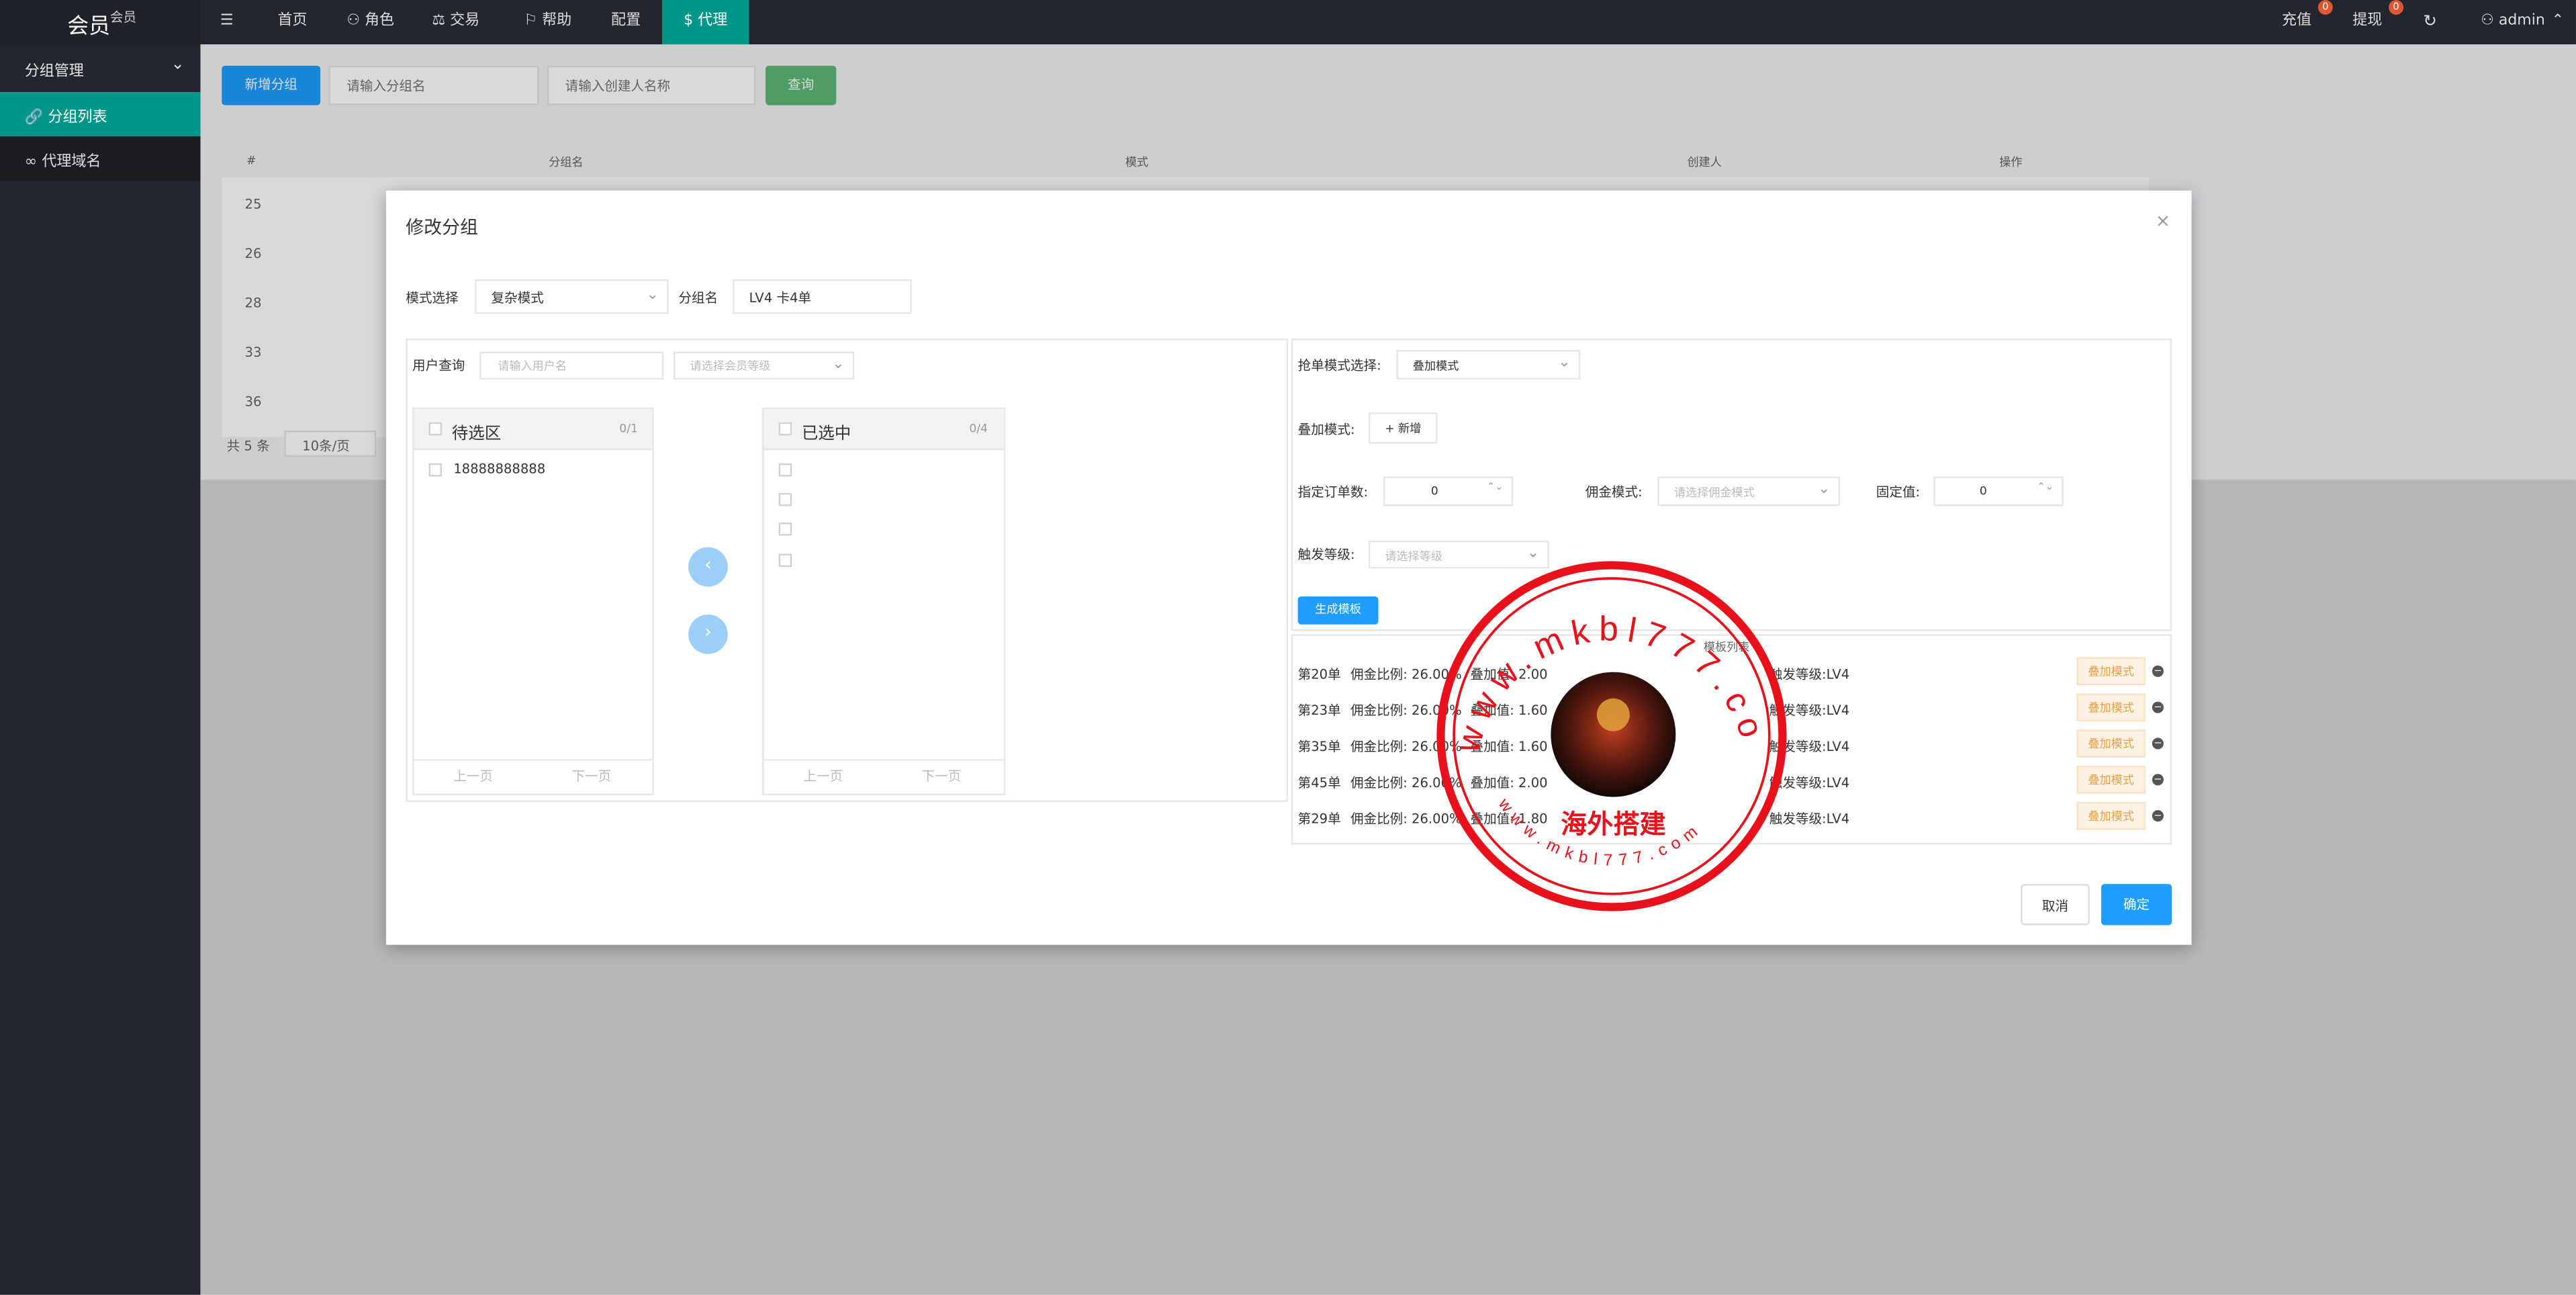 This screenshot has width=2576, height=1295. I want to click on nav-label: 充值, so click(2297, 21).